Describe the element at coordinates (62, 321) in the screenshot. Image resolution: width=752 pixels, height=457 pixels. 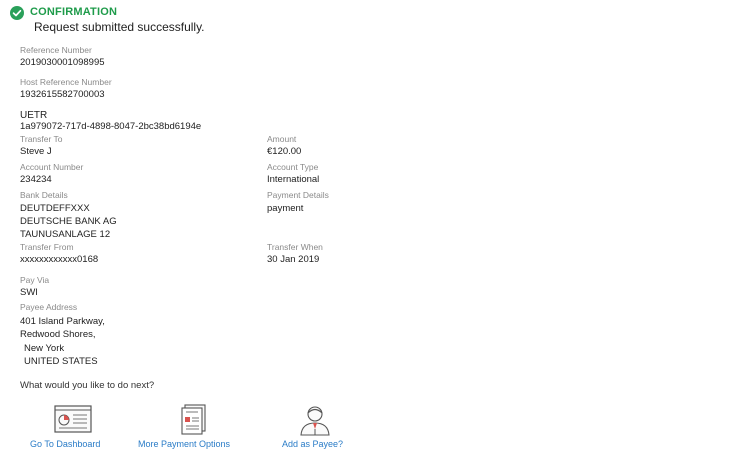
I see `payee-address-line: 401 Island Parkway,` at that location.